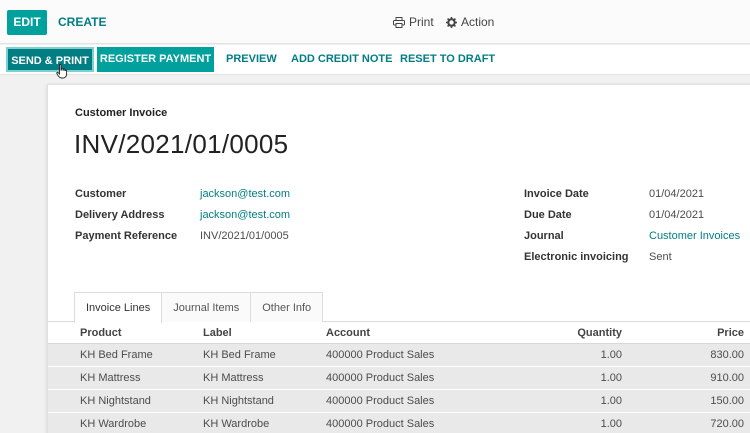 The height and width of the screenshot is (433, 750). Describe the element at coordinates (287, 307) in the screenshot. I see `tab-other-info: Other Info` at that location.